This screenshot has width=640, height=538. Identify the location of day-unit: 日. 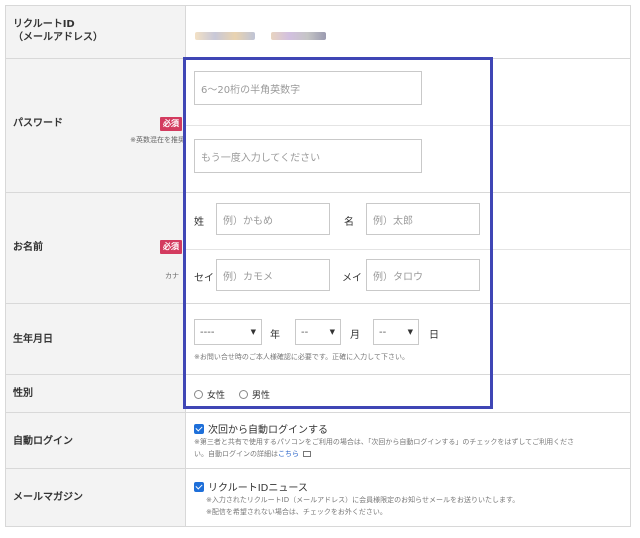
(434, 335).